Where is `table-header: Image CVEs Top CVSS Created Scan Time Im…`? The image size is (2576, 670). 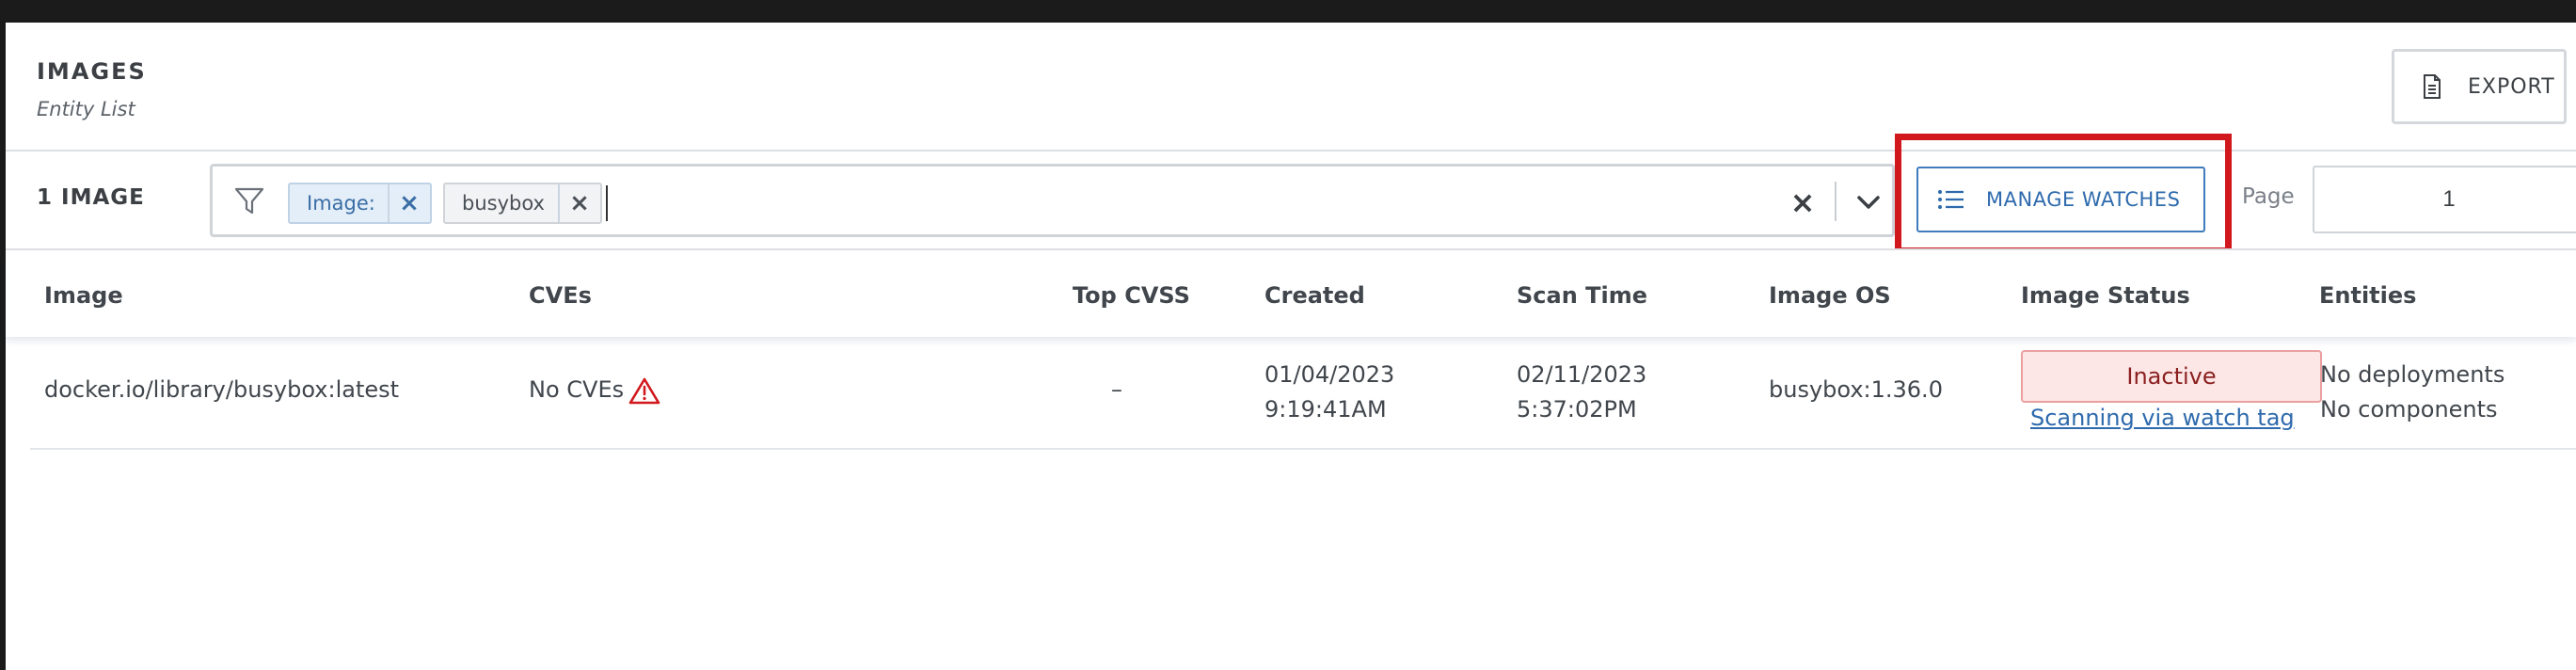
table-header: Image CVEs Top CVSS Created Scan Time Im… is located at coordinates (1291, 294).